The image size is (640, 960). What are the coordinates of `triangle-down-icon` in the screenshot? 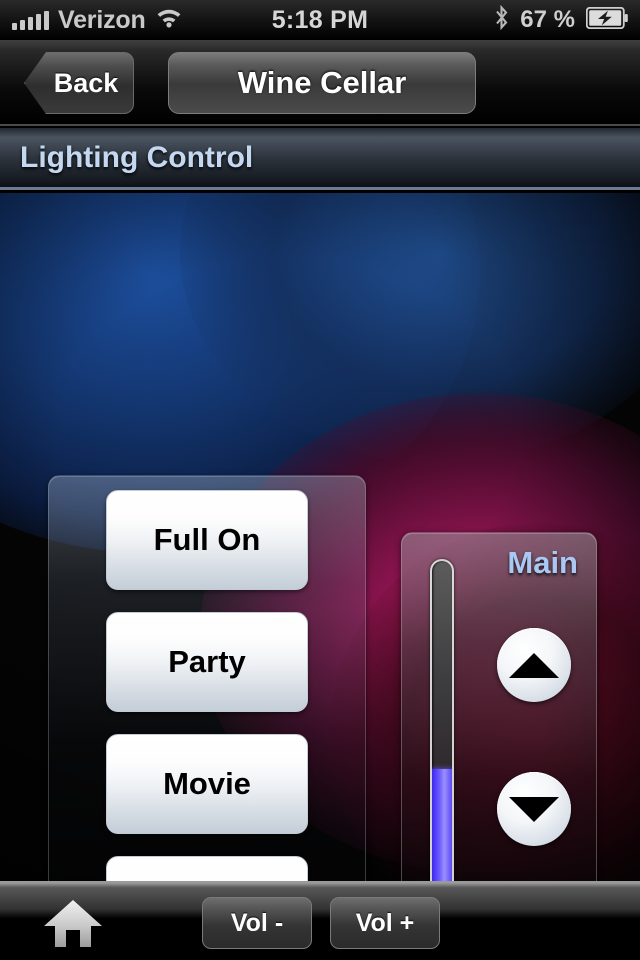 It's located at (534, 809).